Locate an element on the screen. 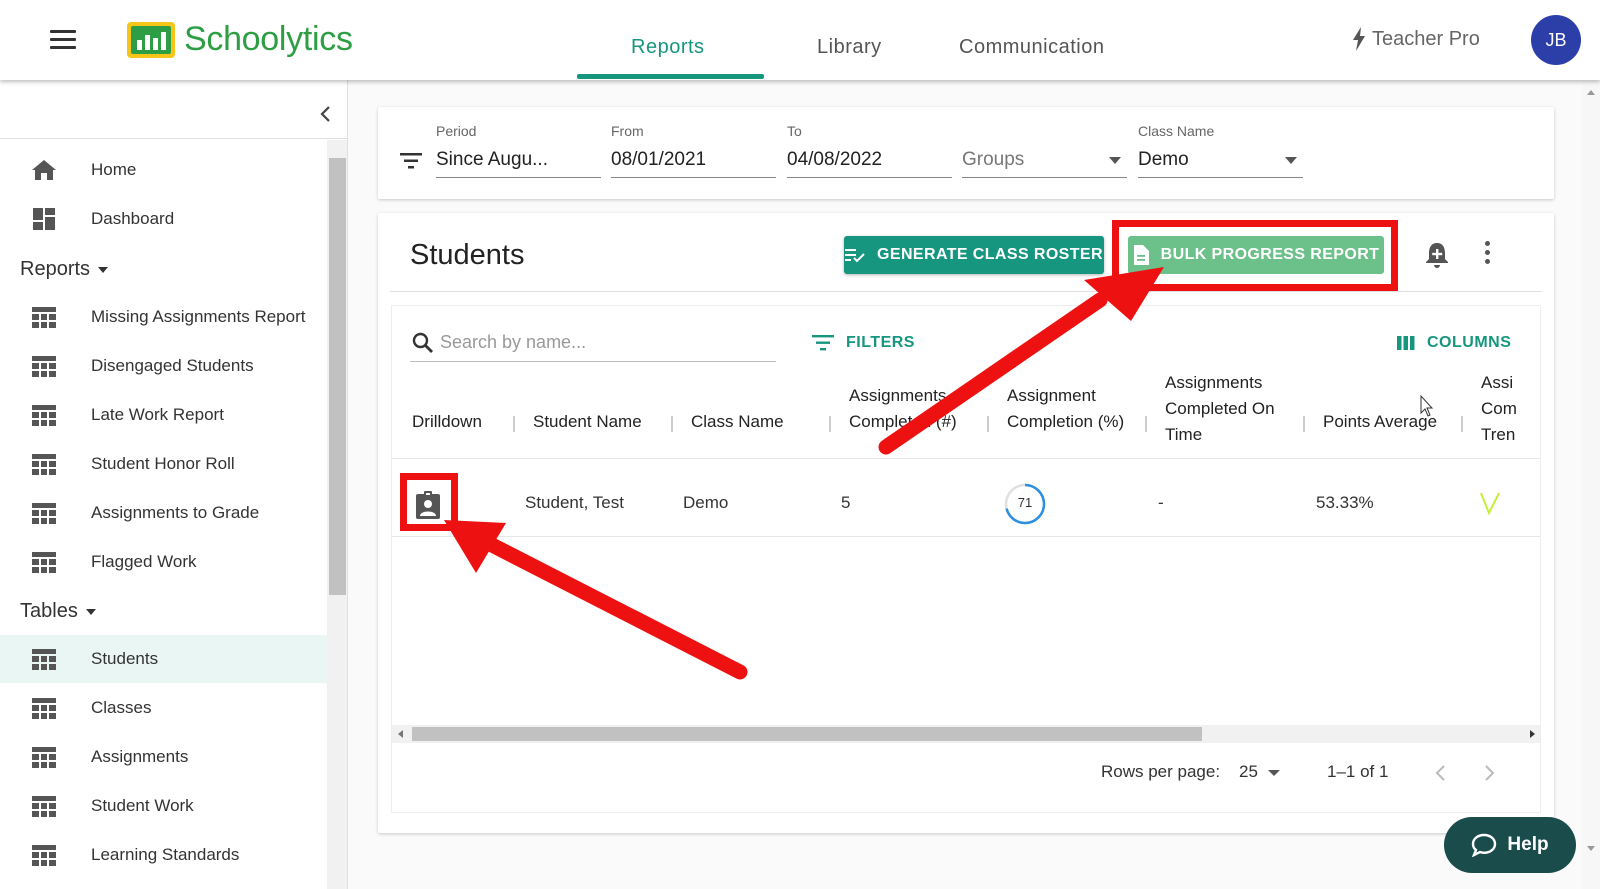  column-header-completed-on-time: Assignments Completed On Time is located at coordinates (1220, 409).